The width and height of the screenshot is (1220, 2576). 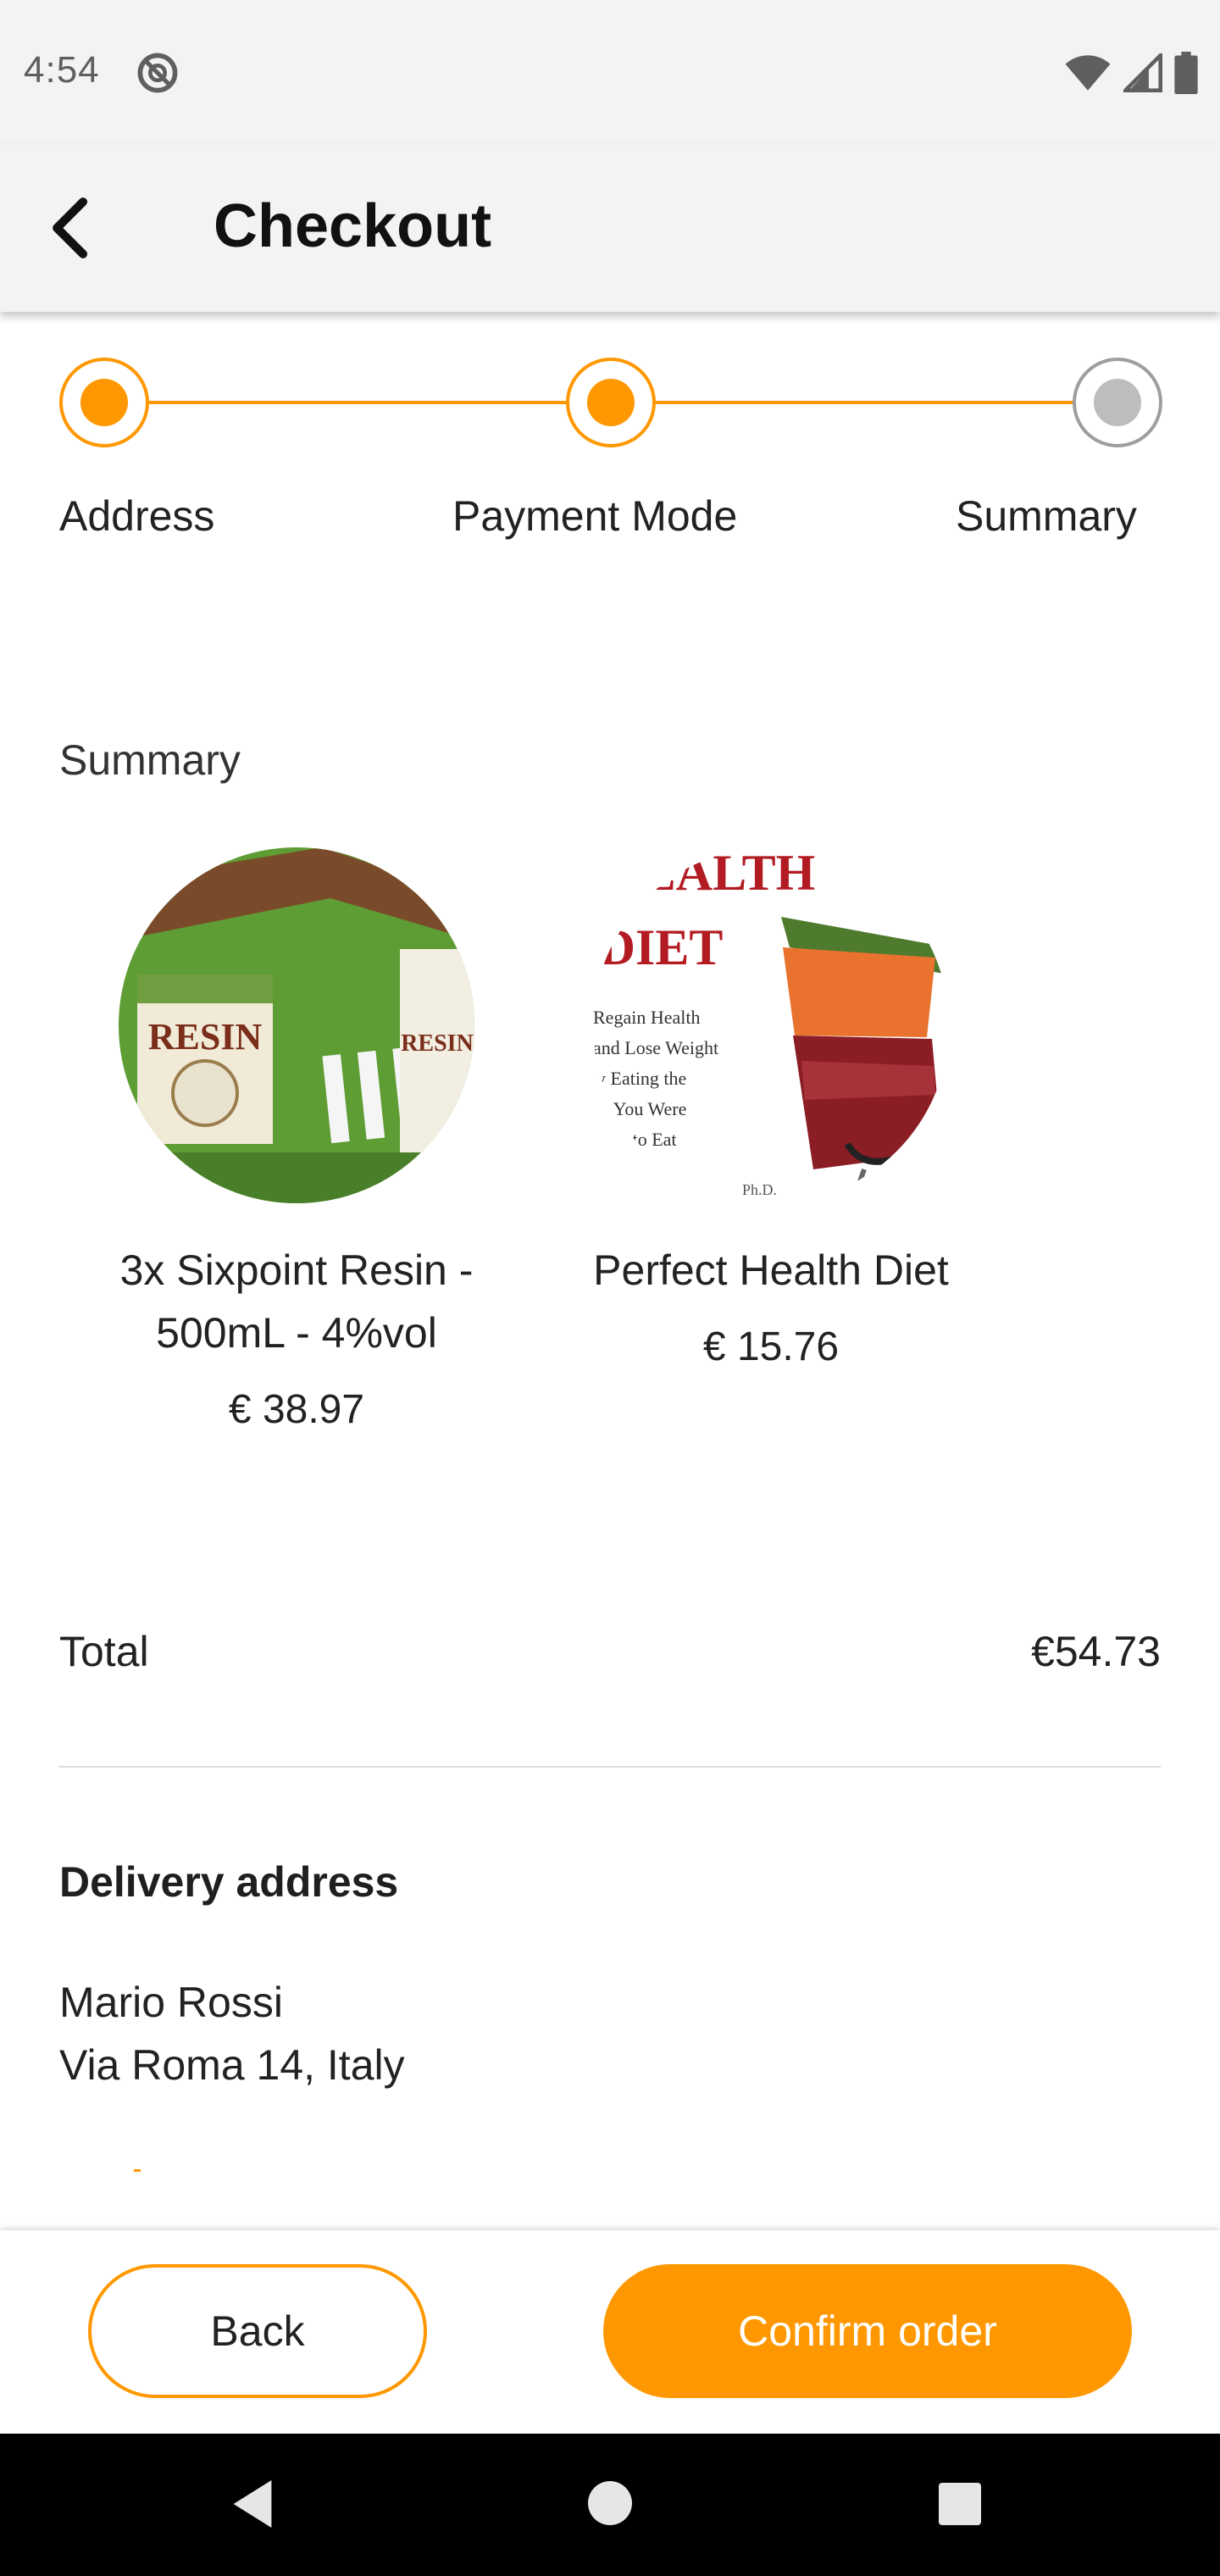 What do you see at coordinates (296, 1409) in the screenshot?
I see `product-price: € 38.97` at bounding box center [296, 1409].